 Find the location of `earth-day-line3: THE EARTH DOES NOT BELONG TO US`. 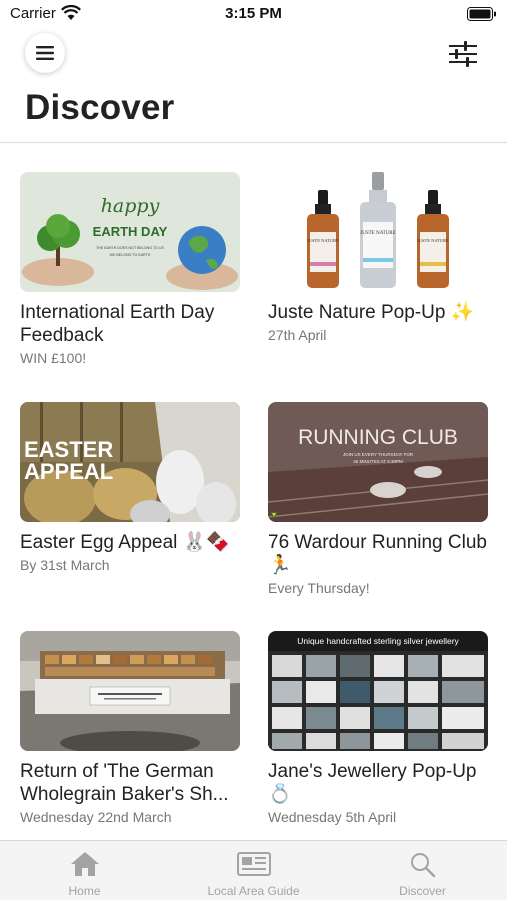

earth-day-line3: THE EARTH DOES NOT BELONG TO US is located at coordinates (130, 248).